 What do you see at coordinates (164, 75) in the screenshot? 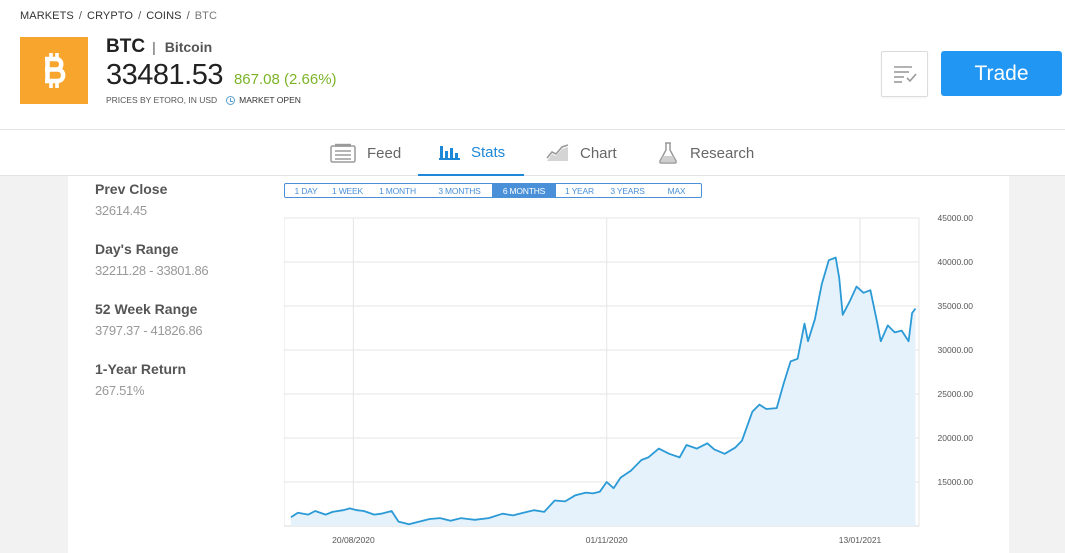
I see `current-price: 33481.53` at bounding box center [164, 75].